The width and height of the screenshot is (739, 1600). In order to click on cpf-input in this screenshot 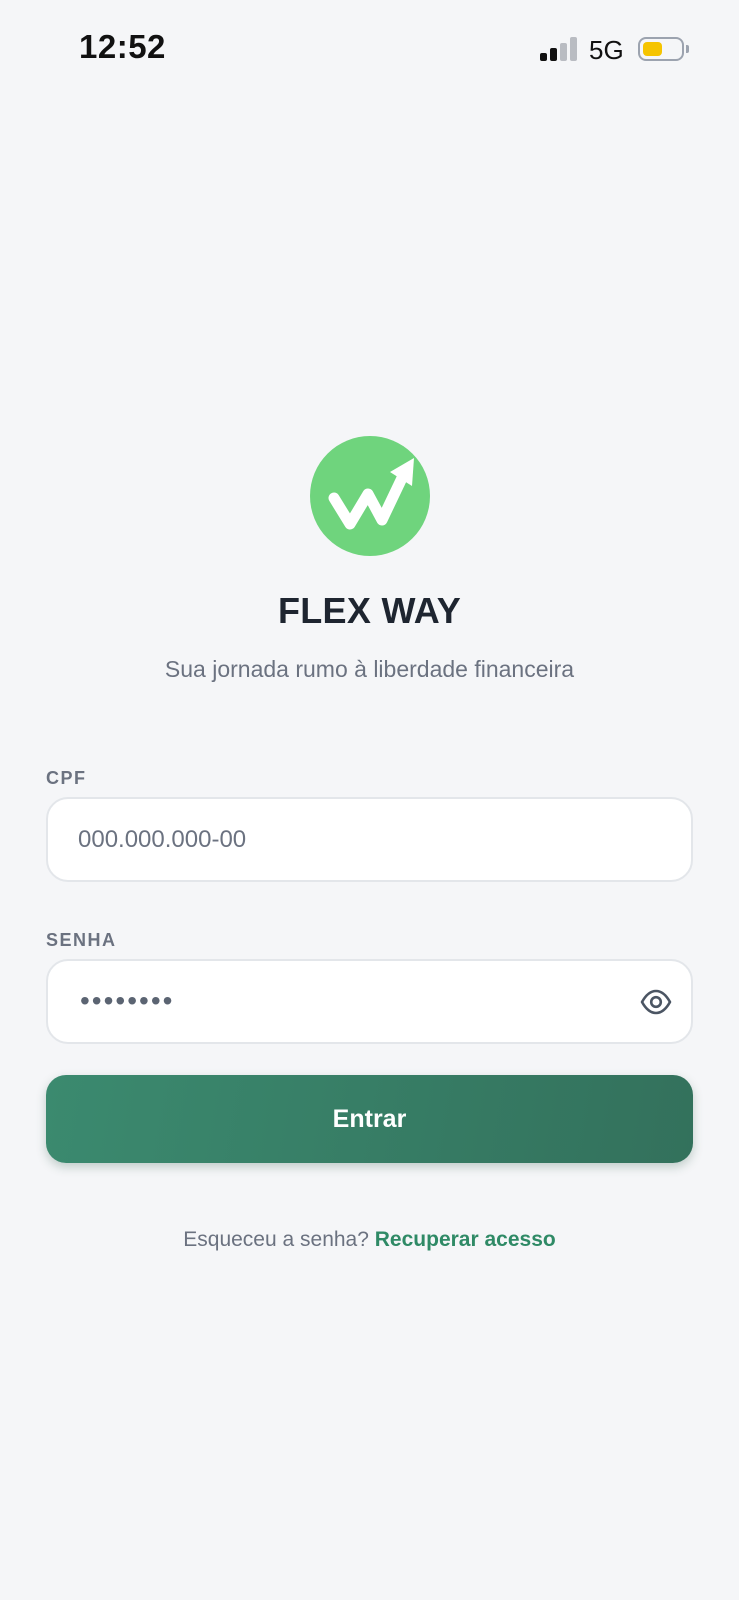, I will do `click(358, 839)`.